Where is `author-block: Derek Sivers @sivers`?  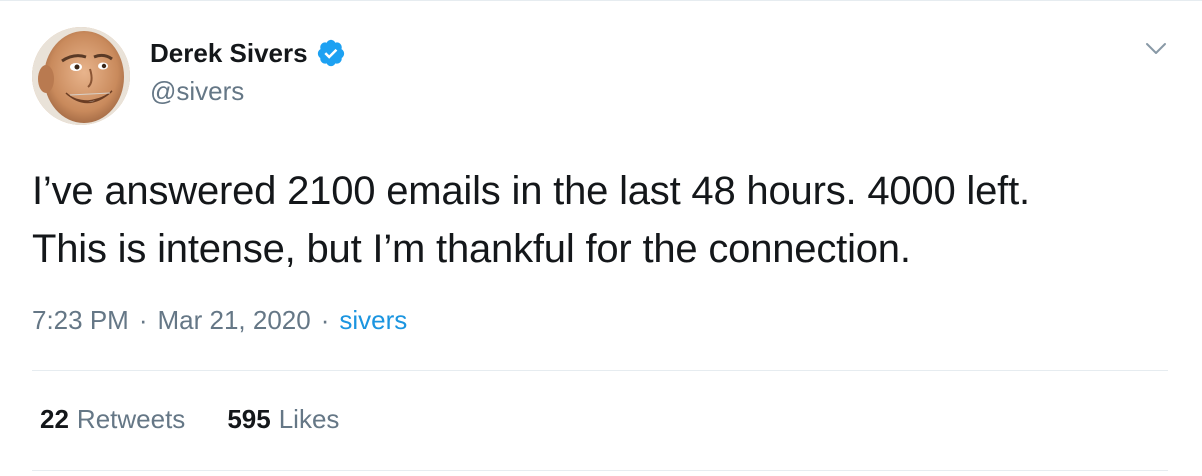
author-block: Derek Sivers @sivers is located at coordinates (248, 71).